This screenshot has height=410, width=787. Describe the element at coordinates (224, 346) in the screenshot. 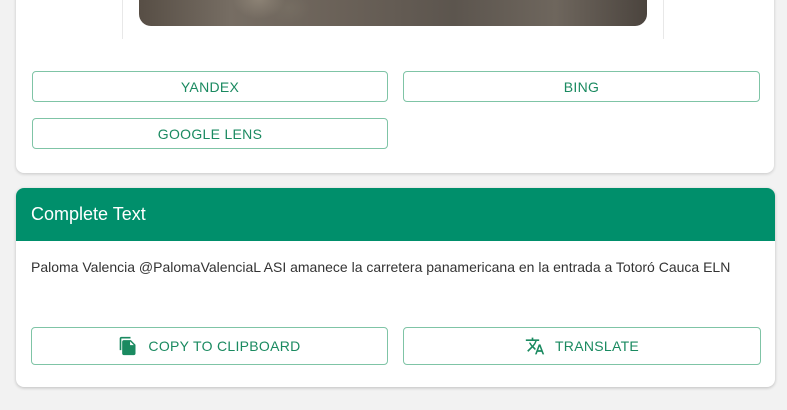

I see `copy-to-clipboard-label: COPY TO CLIPBOARD` at that location.